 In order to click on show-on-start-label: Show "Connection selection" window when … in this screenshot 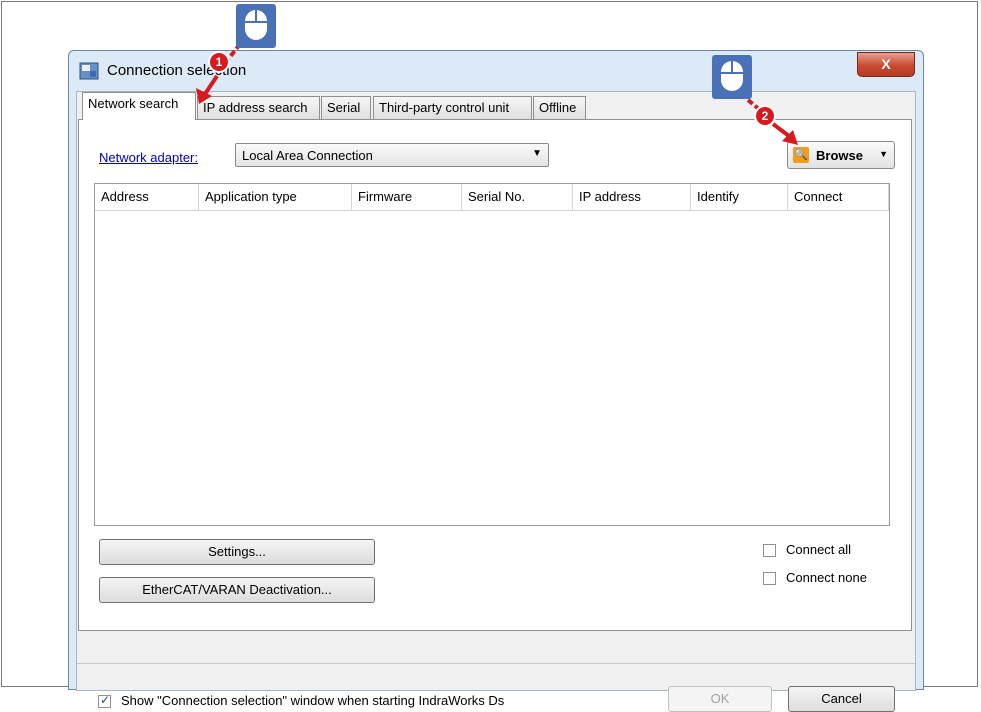, I will do `click(313, 700)`.